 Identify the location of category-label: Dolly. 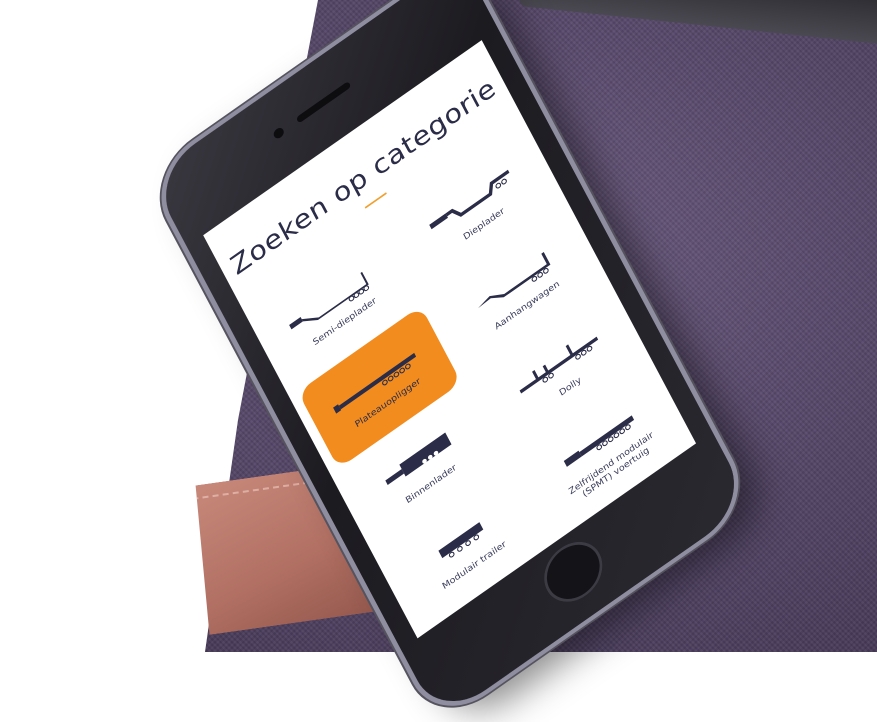
(570, 387).